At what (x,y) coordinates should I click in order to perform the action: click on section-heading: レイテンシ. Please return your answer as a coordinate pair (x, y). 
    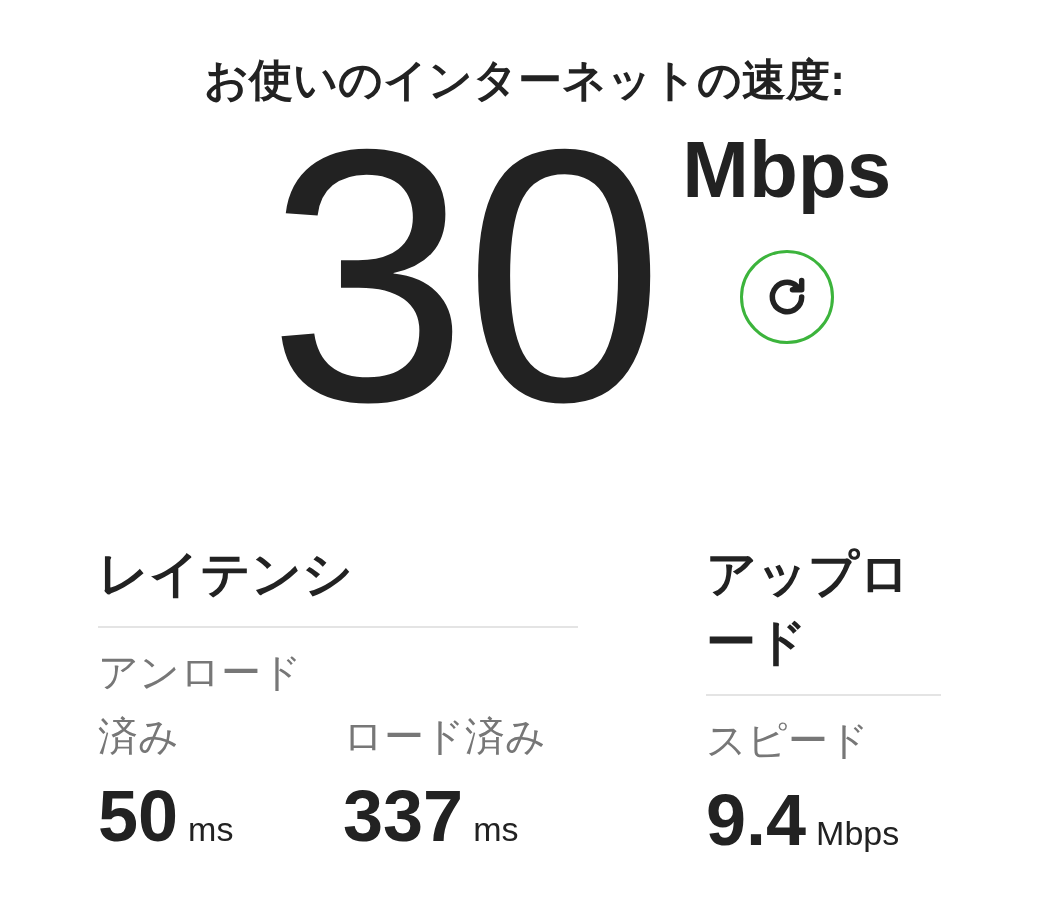
    Looking at the image, I should click on (338, 584).